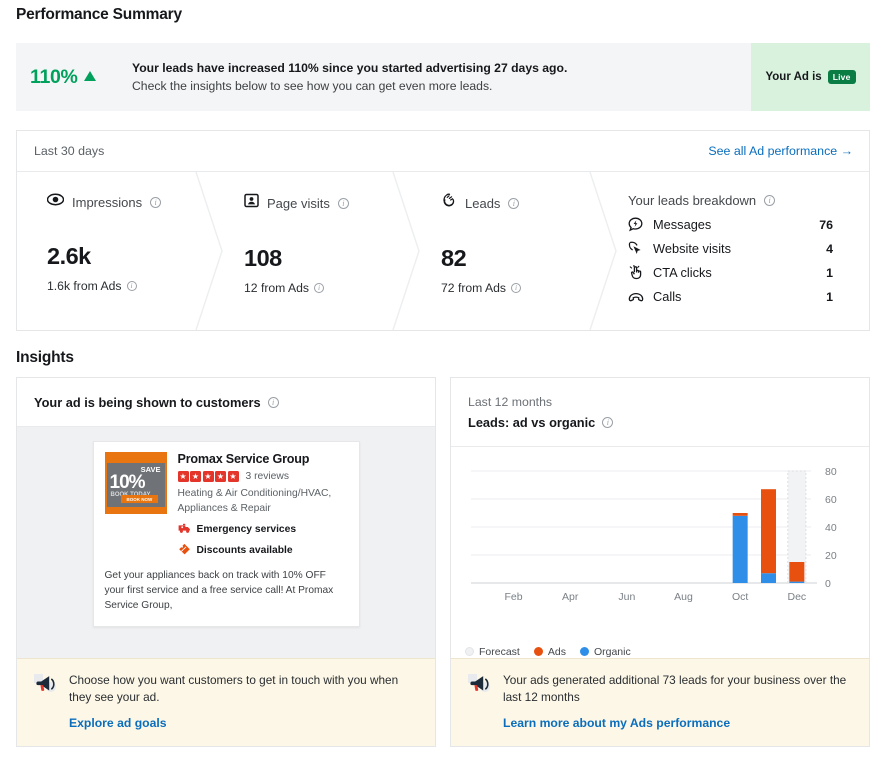 The height and width of the screenshot is (782, 886). Describe the element at coordinates (640, 272) in the screenshot. I see `tap-hand-icon` at that location.